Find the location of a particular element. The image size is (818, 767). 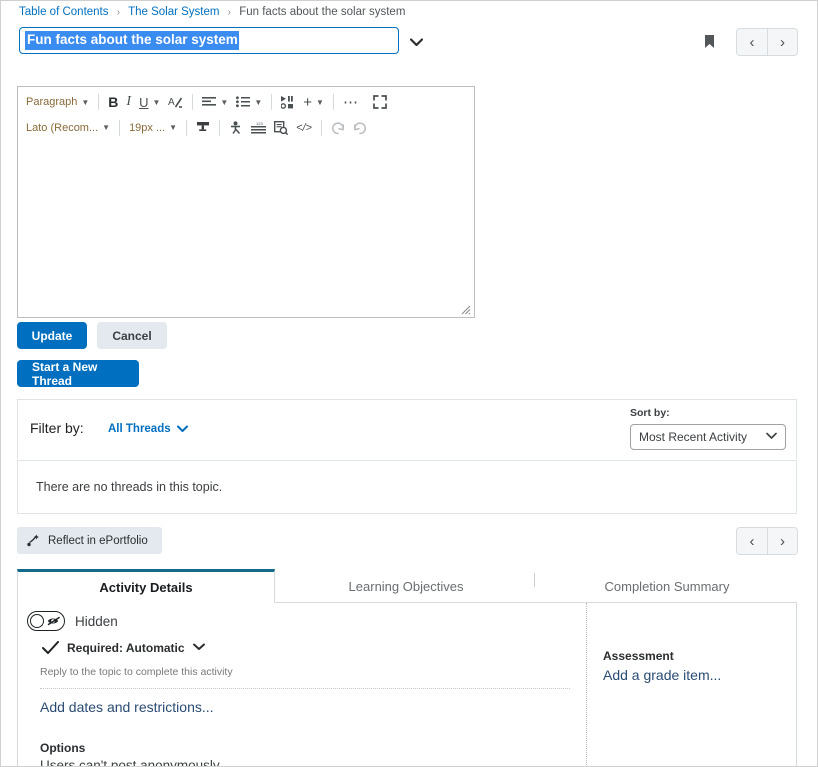

tab-learning-objectives: Learning Objectives is located at coordinates (406, 586).